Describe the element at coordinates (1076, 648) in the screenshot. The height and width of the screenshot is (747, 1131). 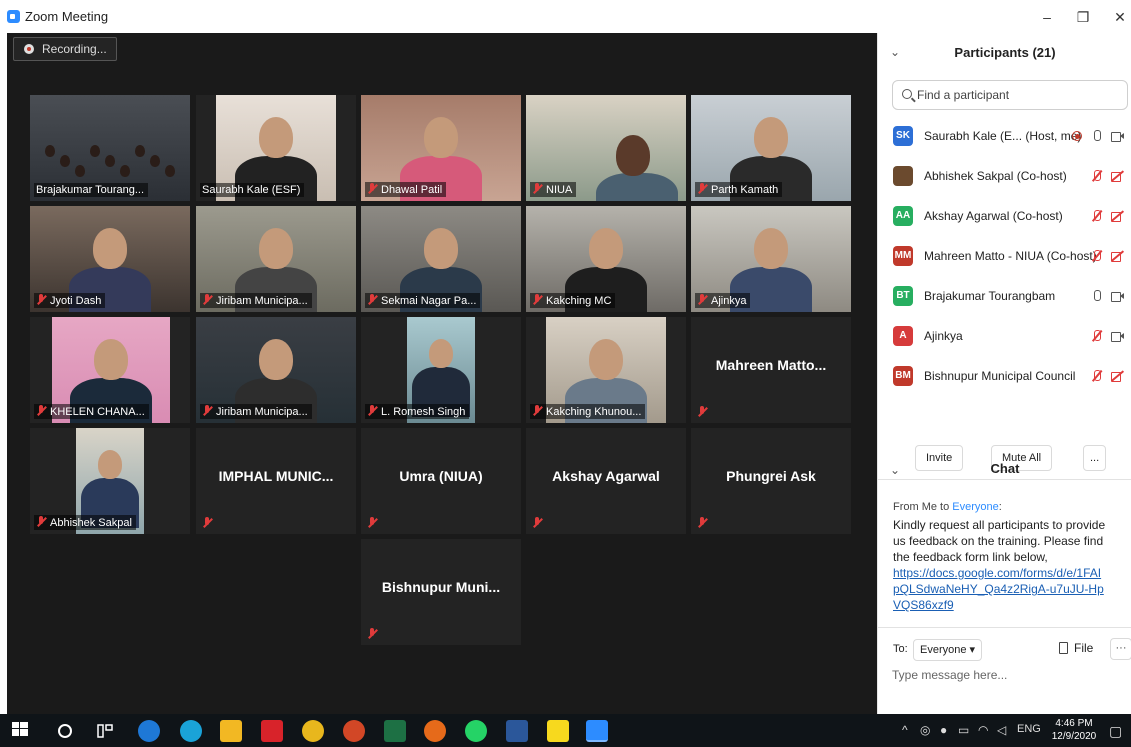
I see `chat-file-button: File` at that location.